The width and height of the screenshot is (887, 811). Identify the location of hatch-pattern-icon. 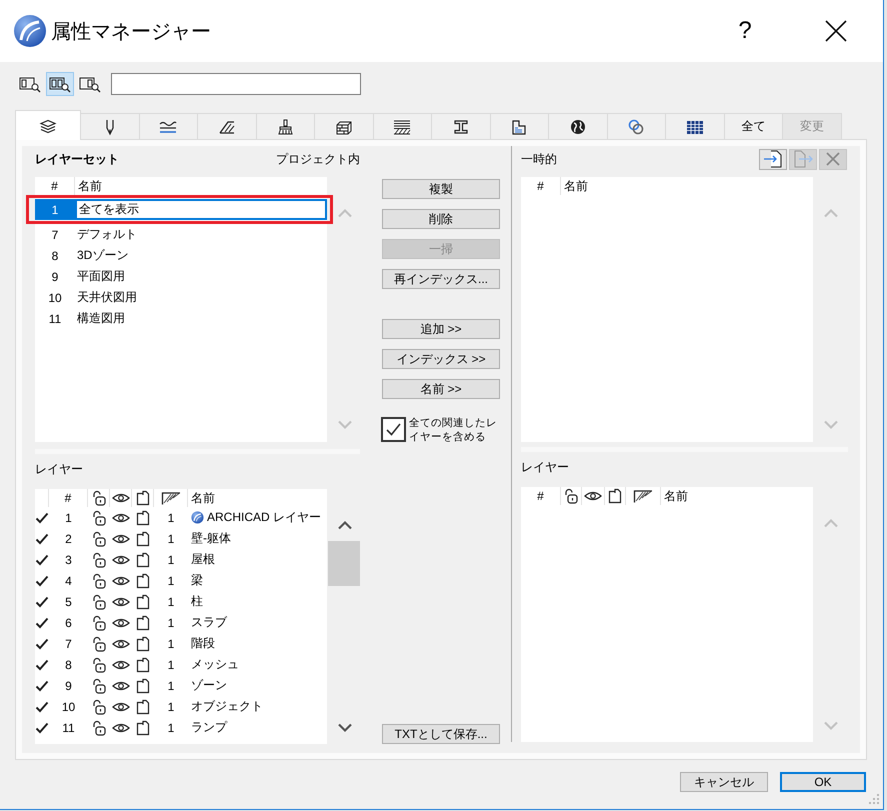
(643, 496).